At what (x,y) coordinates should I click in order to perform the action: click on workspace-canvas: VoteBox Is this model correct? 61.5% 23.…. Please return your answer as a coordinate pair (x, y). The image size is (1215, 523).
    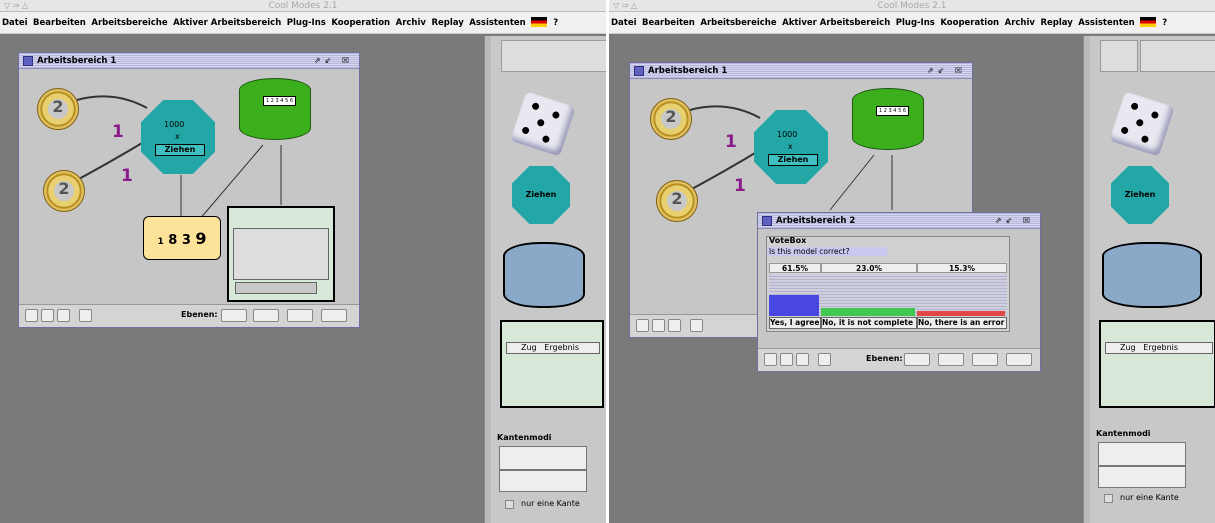
    Looking at the image, I should click on (899, 289).